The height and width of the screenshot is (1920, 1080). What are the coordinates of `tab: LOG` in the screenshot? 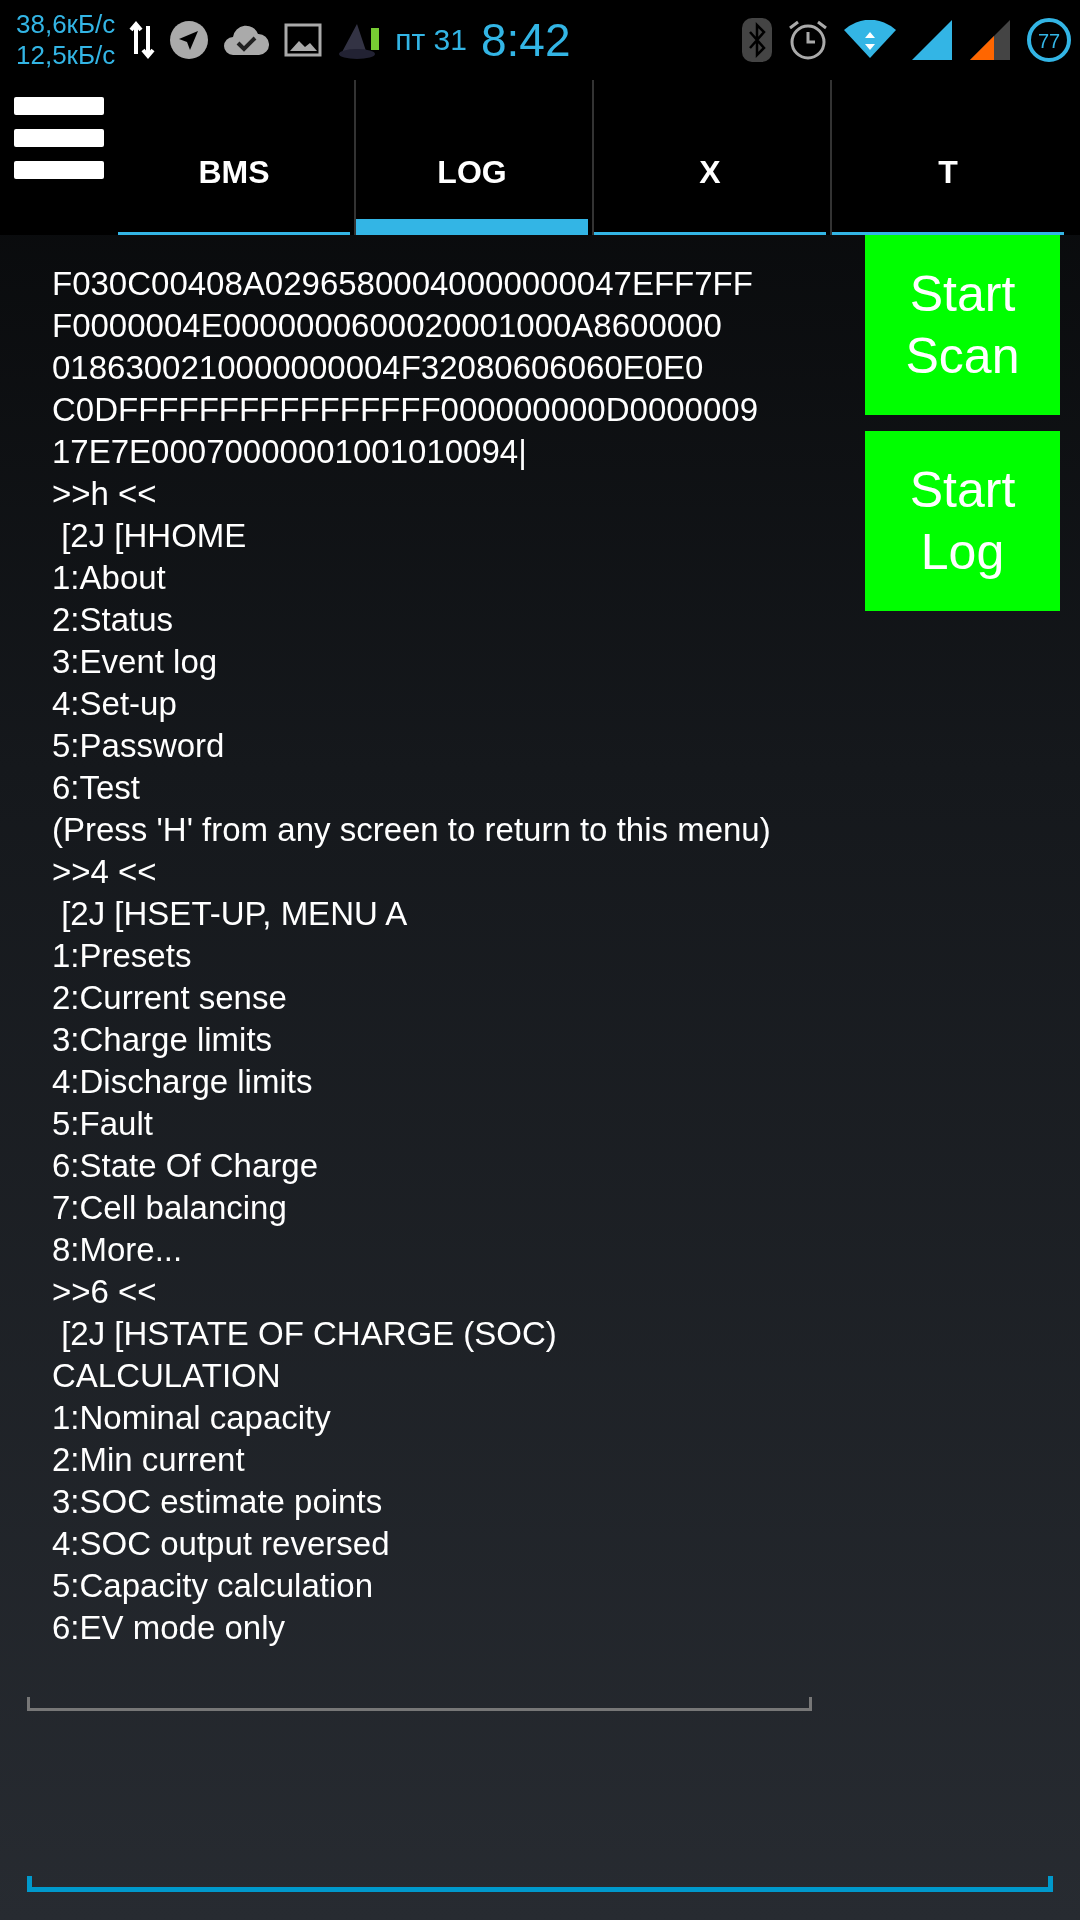 It's located at (471, 157).